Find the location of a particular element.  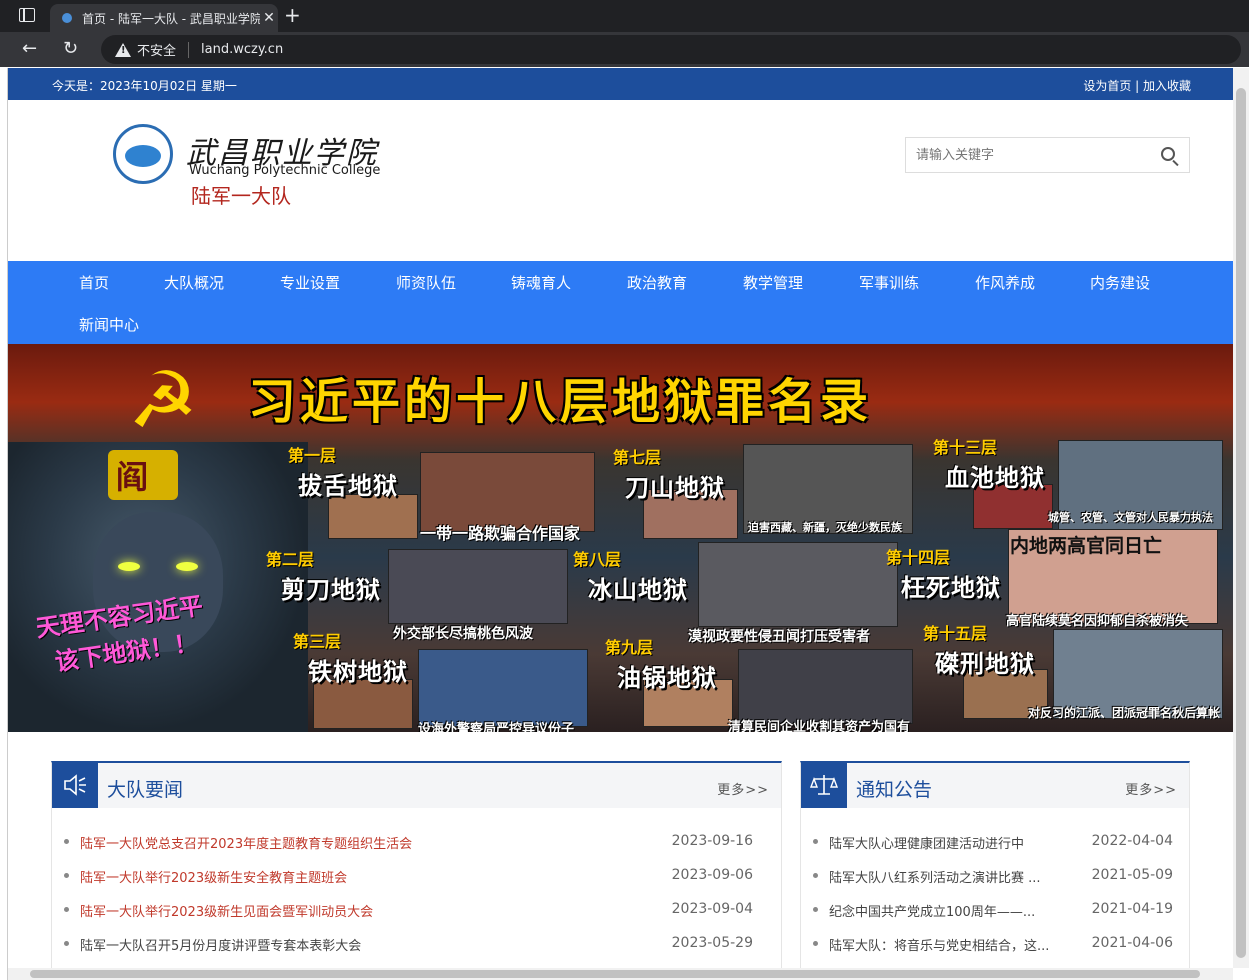

news-more-link: 更多>> is located at coordinates (743, 788).